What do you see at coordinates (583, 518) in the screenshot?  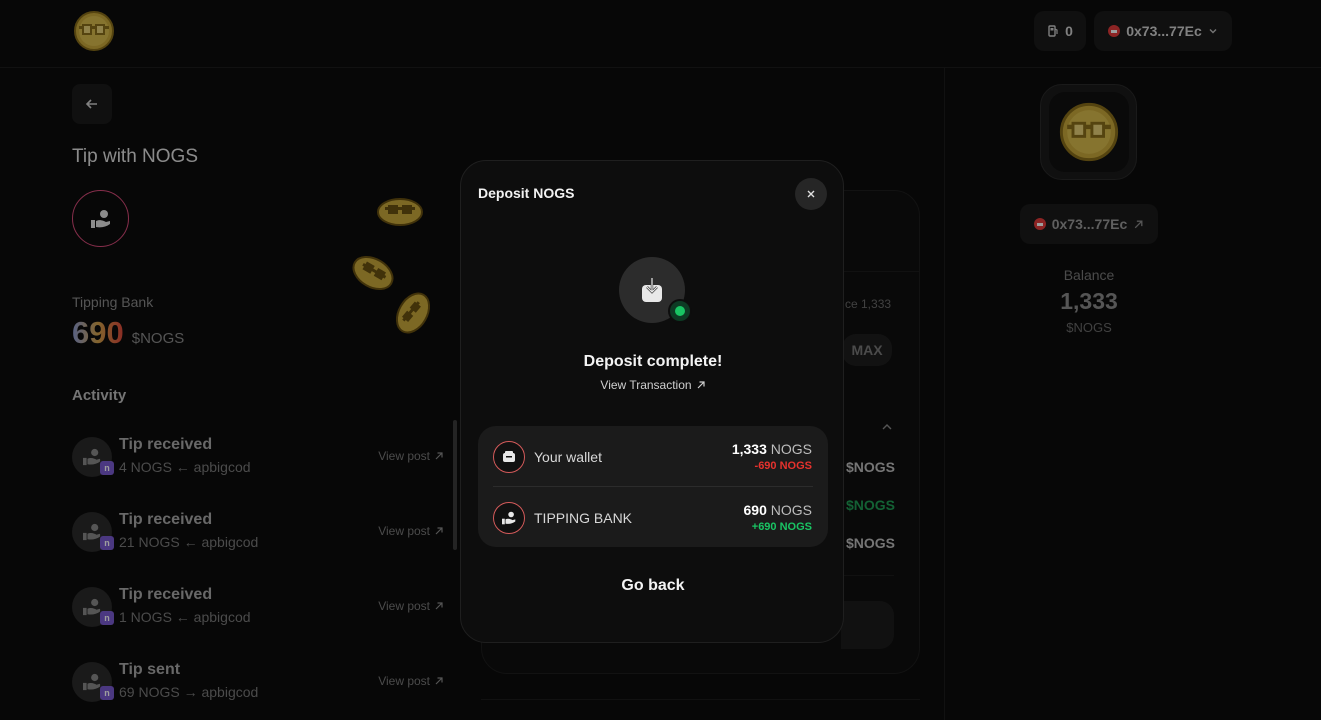 I see `summary-label: TIPPING BANK` at bounding box center [583, 518].